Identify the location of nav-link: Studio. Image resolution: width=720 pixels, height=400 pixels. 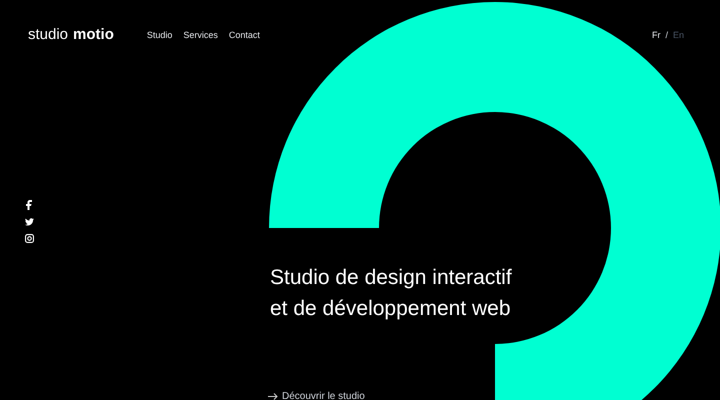
(159, 35).